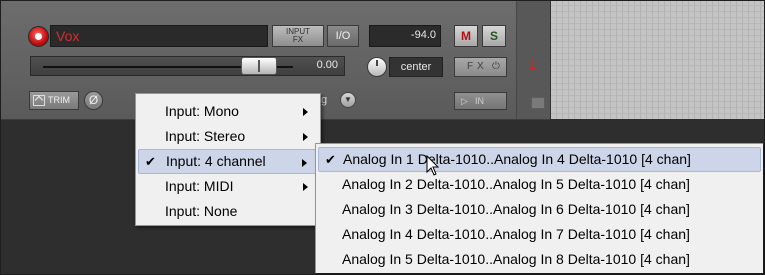  Describe the element at coordinates (466, 36) in the screenshot. I see `mute-button: M` at that location.